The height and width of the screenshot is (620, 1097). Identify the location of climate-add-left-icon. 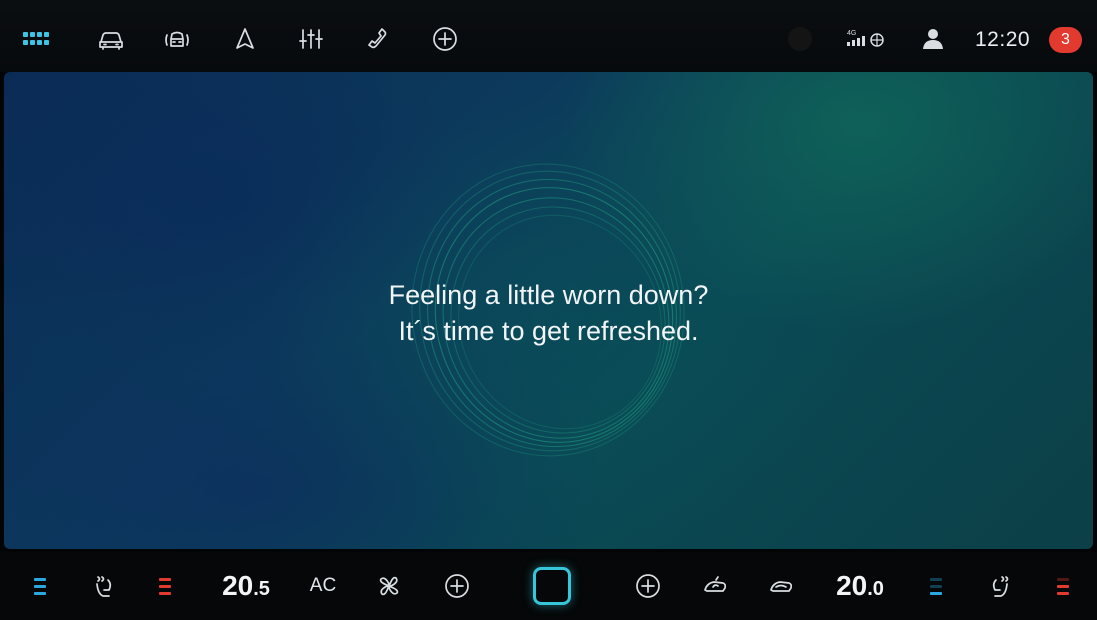
(457, 586).